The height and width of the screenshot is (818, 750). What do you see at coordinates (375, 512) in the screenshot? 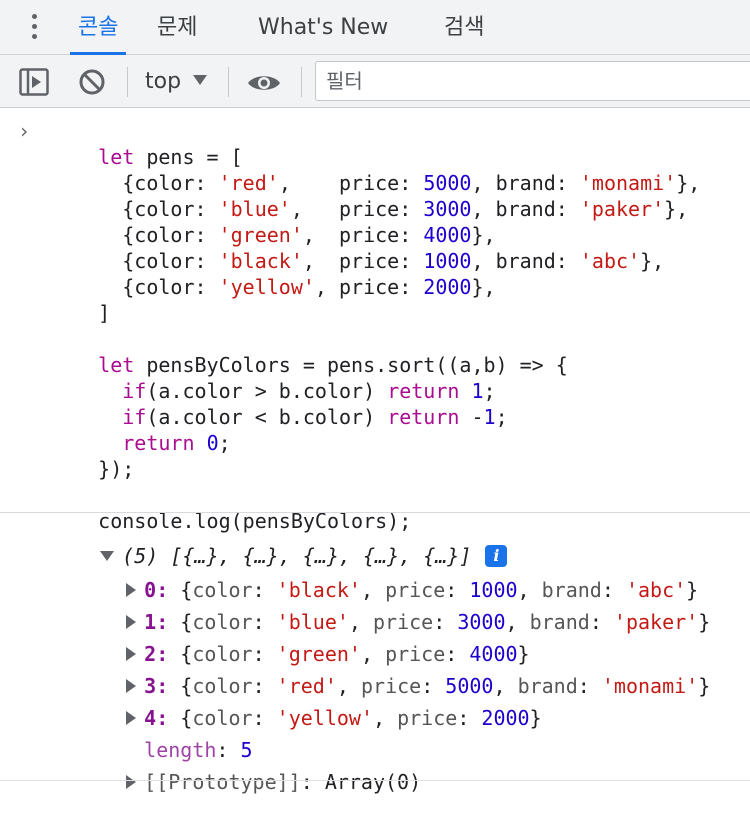
I see `message-divider` at bounding box center [375, 512].